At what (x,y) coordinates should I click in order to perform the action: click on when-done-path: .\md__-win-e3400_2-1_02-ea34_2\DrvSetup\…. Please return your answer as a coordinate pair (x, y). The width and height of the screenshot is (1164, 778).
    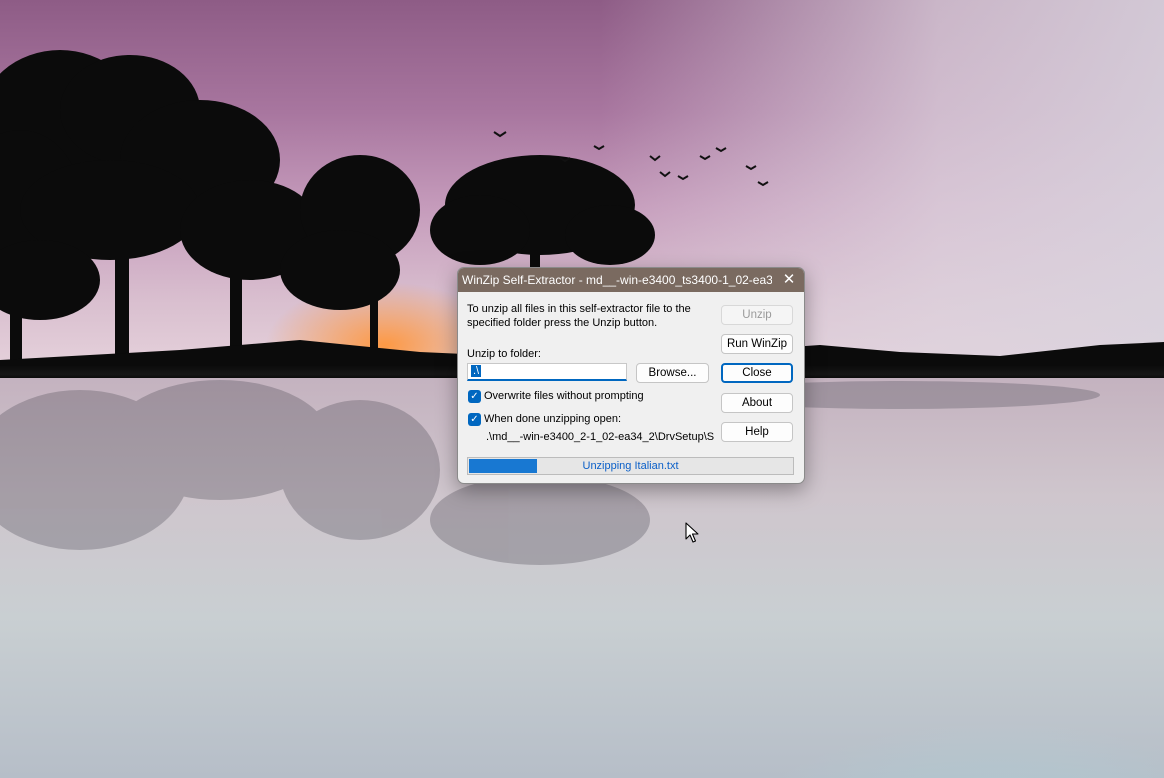
    Looking at the image, I should click on (600, 437).